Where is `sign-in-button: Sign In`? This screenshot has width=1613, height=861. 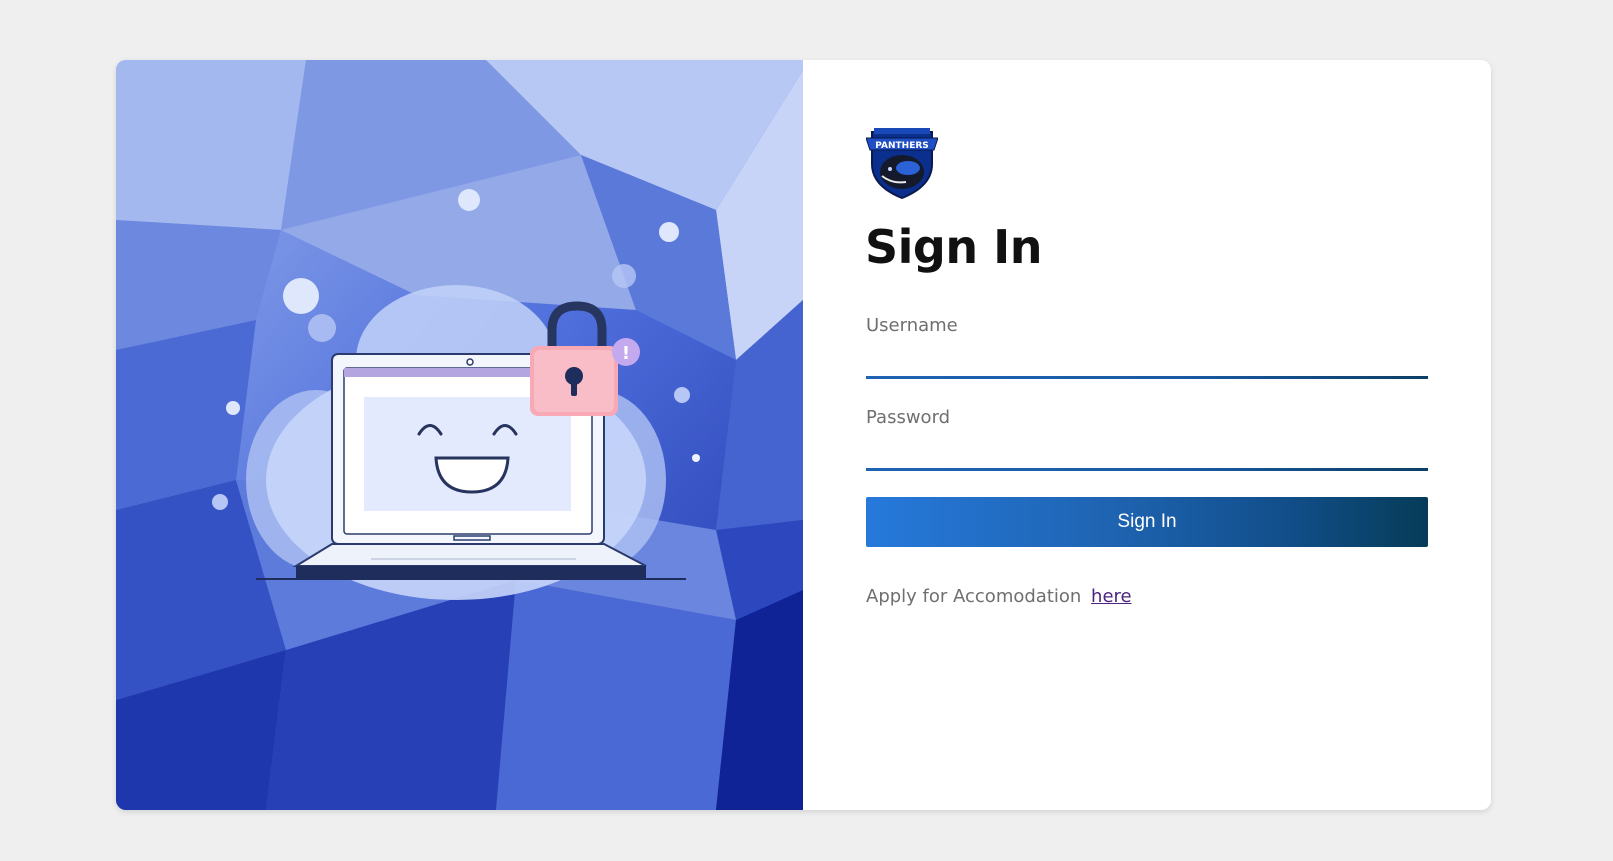
sign-in-button: Sign In is located at coordinates (1147, 522).